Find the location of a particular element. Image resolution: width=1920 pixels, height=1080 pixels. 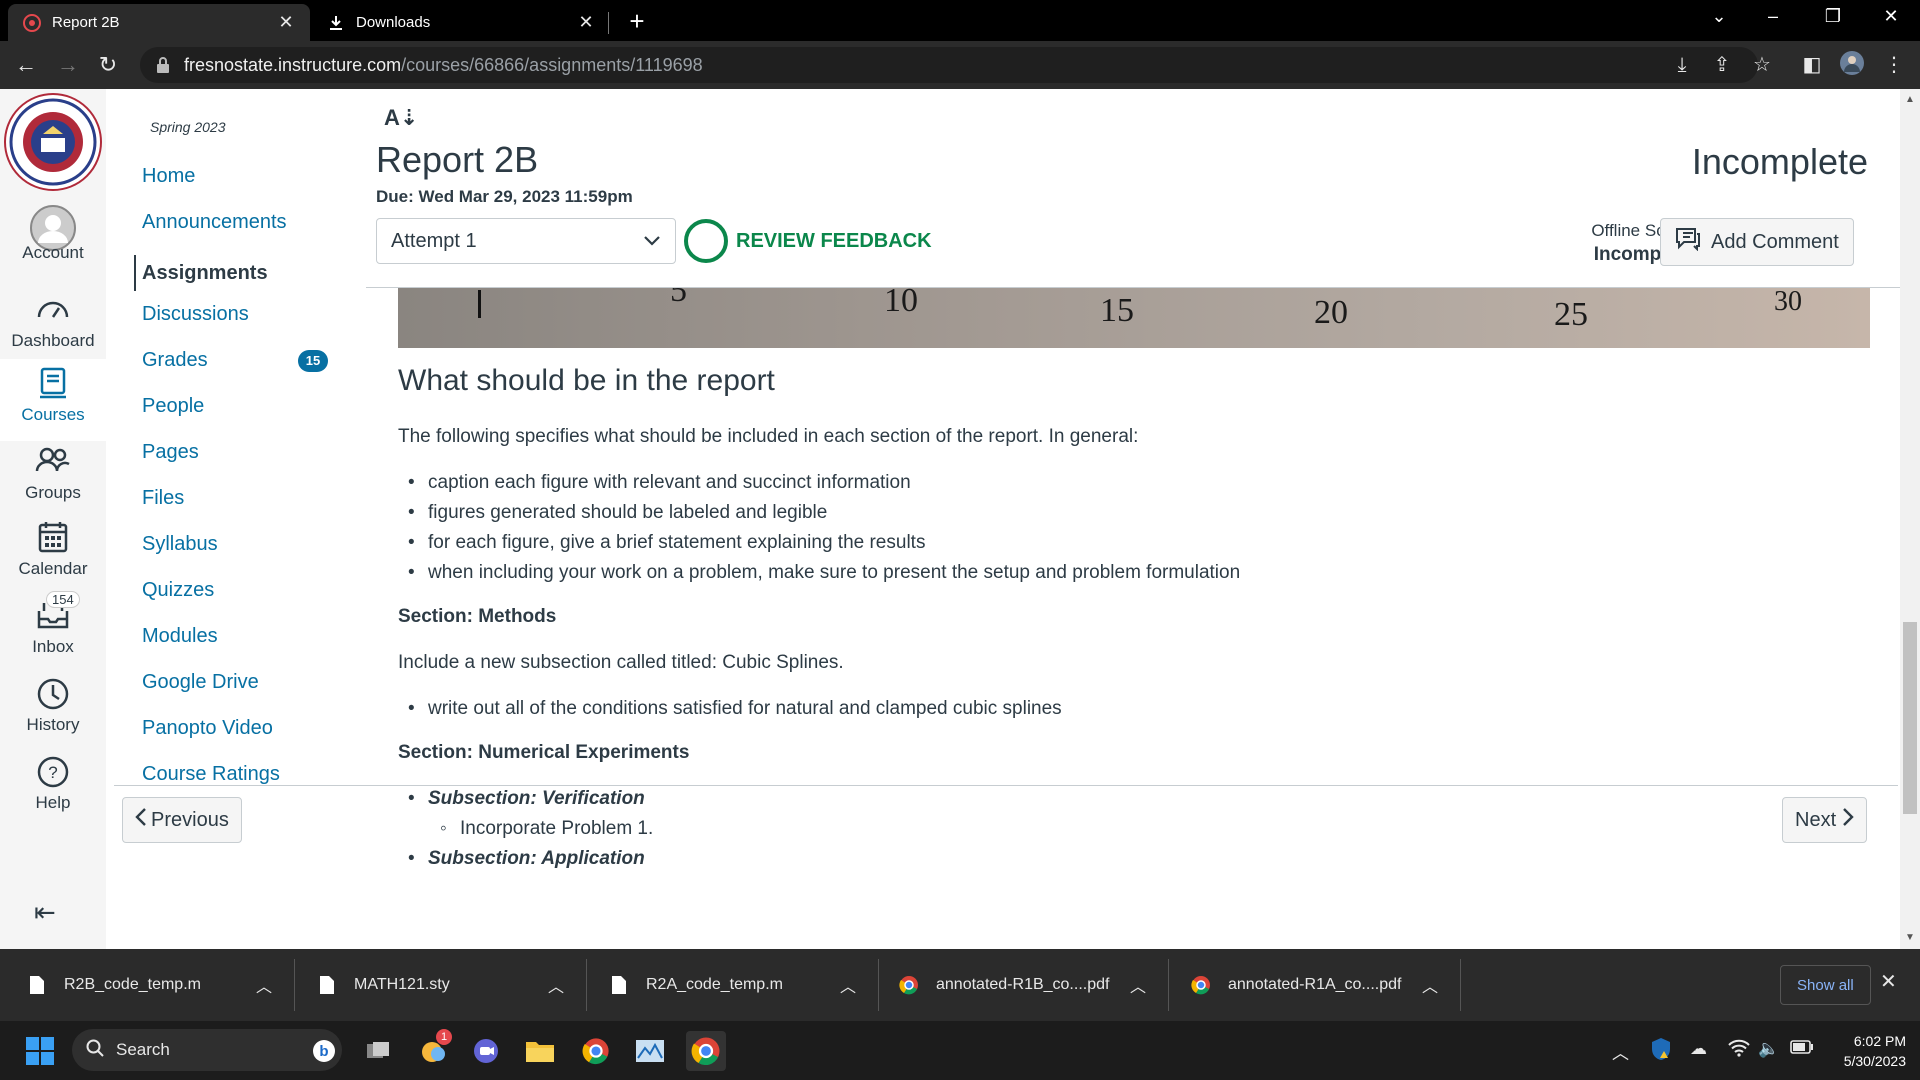

tab-separator is located at coordinates (608, 23).